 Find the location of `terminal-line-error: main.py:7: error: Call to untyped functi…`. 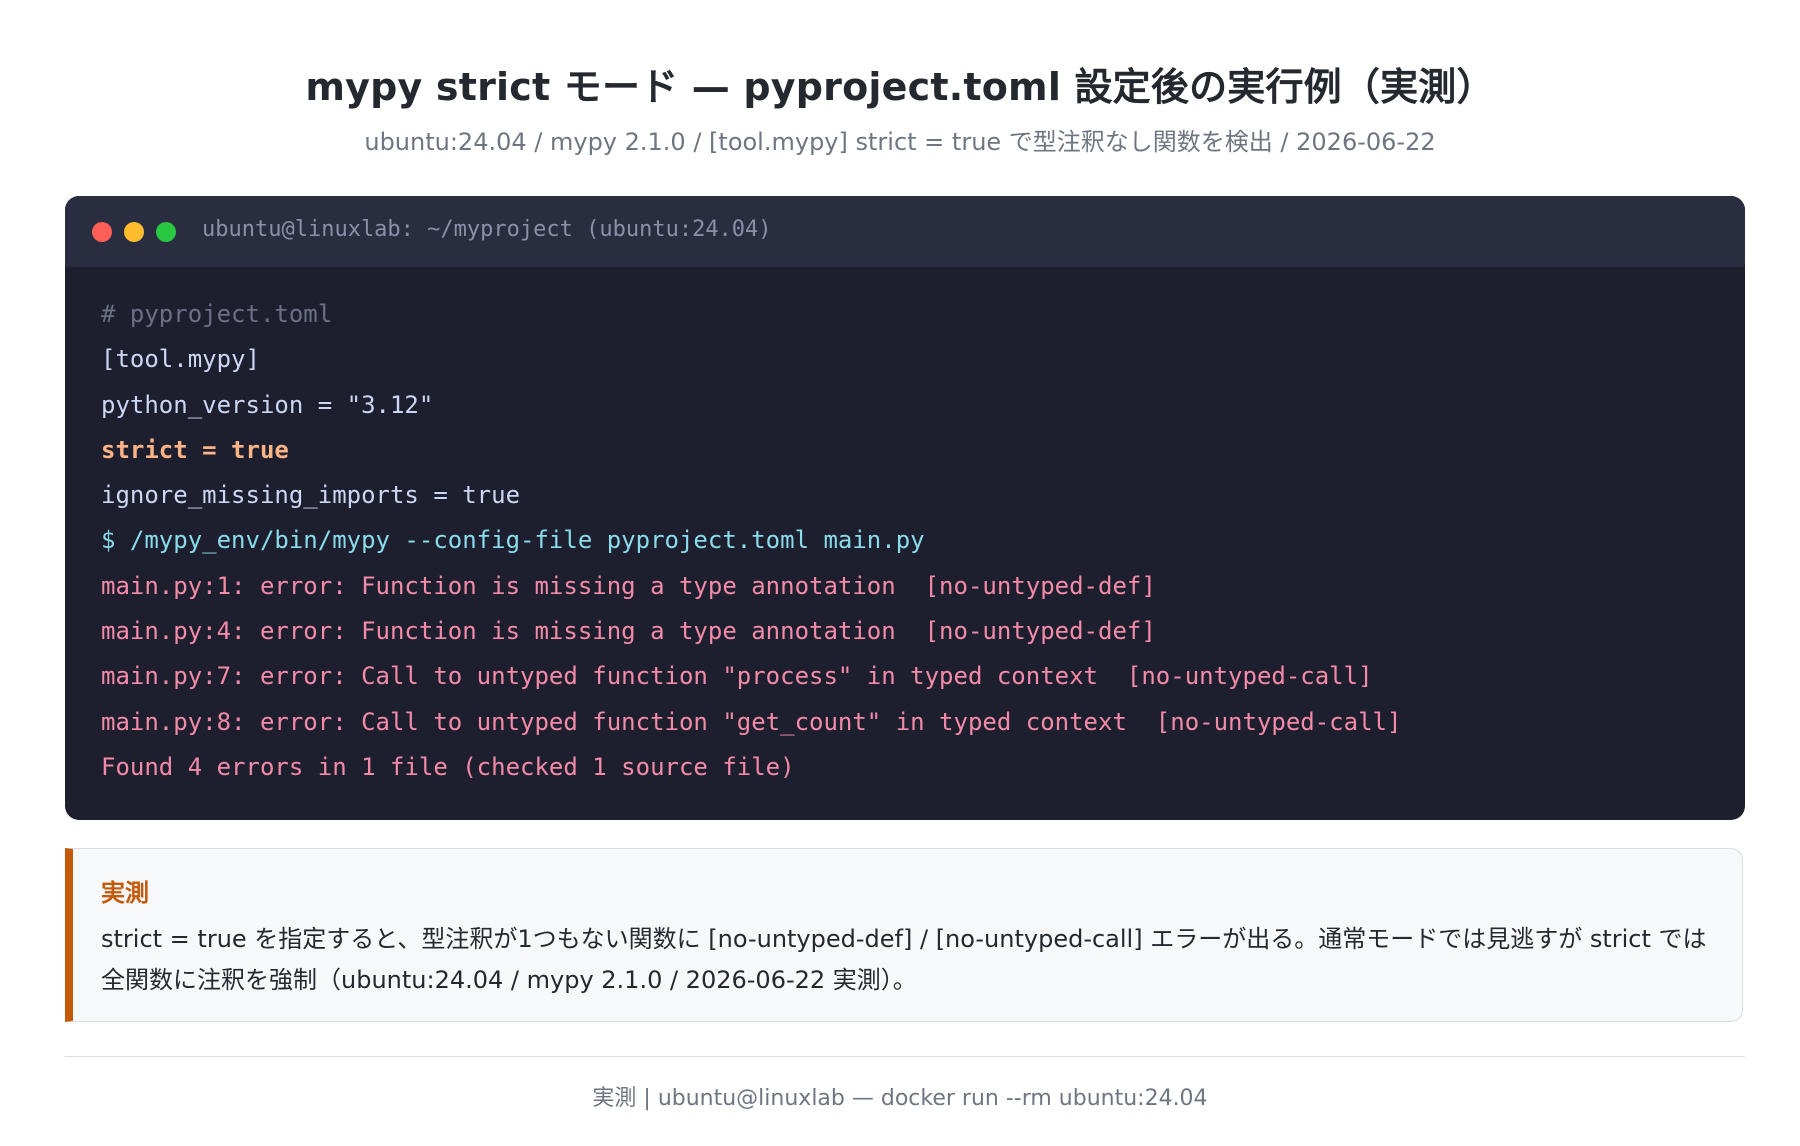

terminal-line-error: main.py:7: error: Call to untyped functi… is located at coordinates (737, 676).